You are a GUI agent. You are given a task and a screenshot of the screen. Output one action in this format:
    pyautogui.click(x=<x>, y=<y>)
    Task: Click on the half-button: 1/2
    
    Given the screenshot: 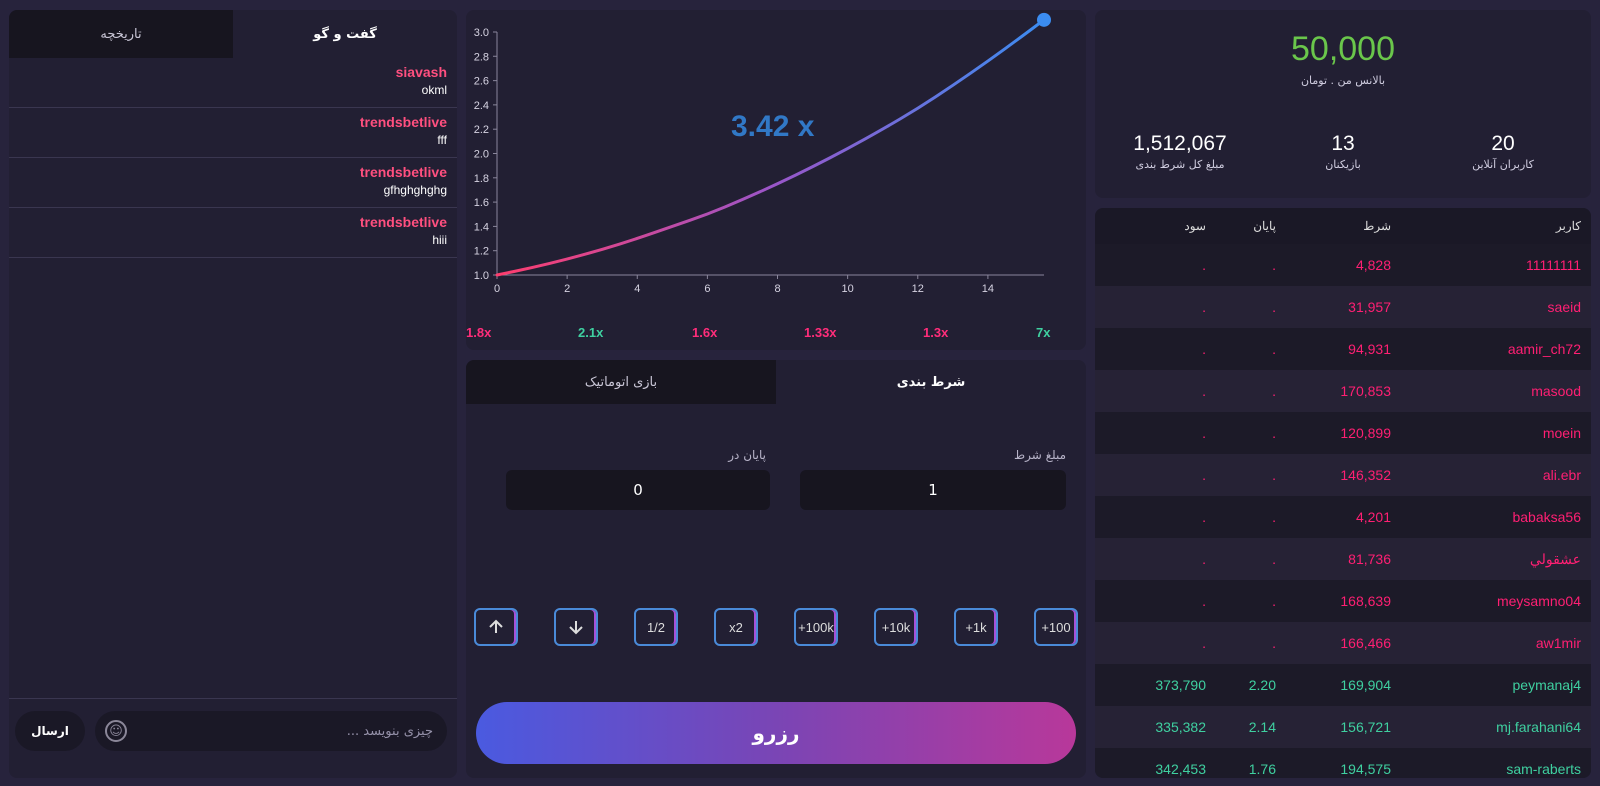 What is the action you would take?
    pyautogui.click(x=656, y=627)
    